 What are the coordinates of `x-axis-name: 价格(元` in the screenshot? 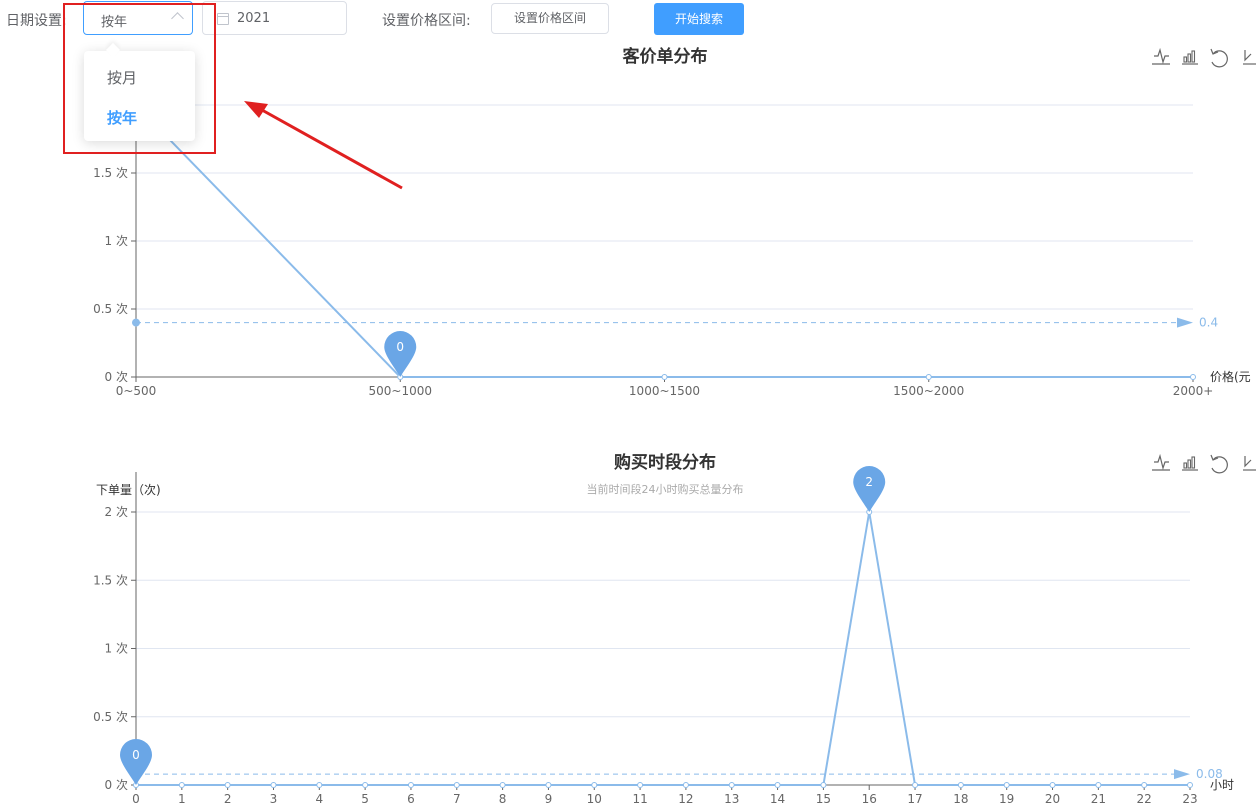 It's located at (1230, 376).